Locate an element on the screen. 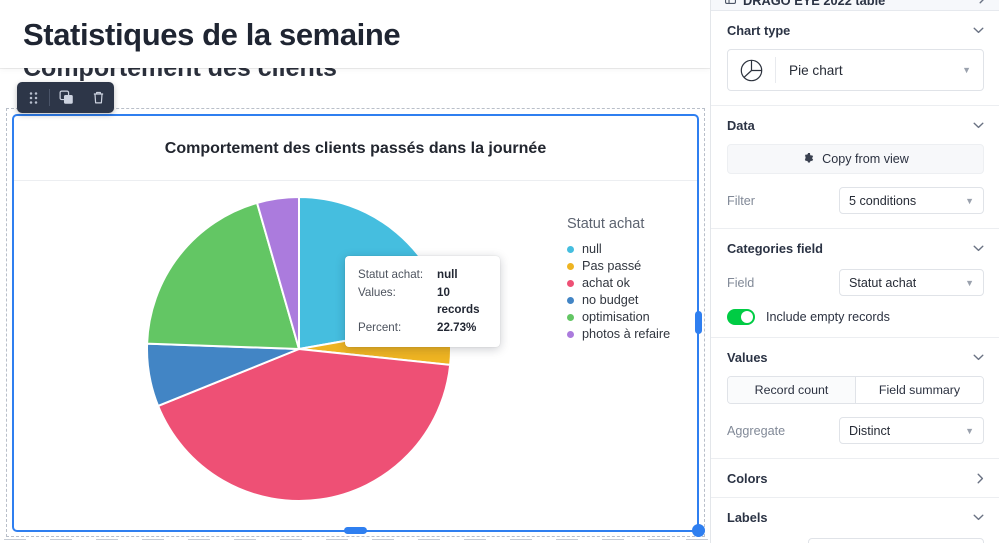  include-empty-records-toggle is located at coordinates (741, 317).